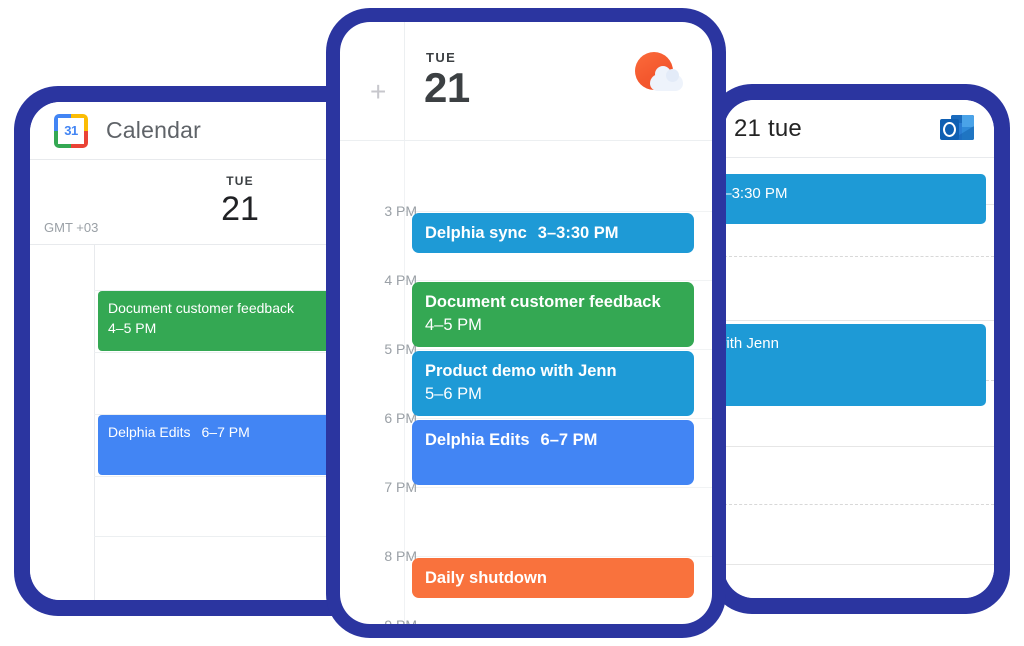 This screenshot has width=1024, height=646. I want to click on outlook-event: Delphia sync 3–3:30 PM, so click(855, 199).